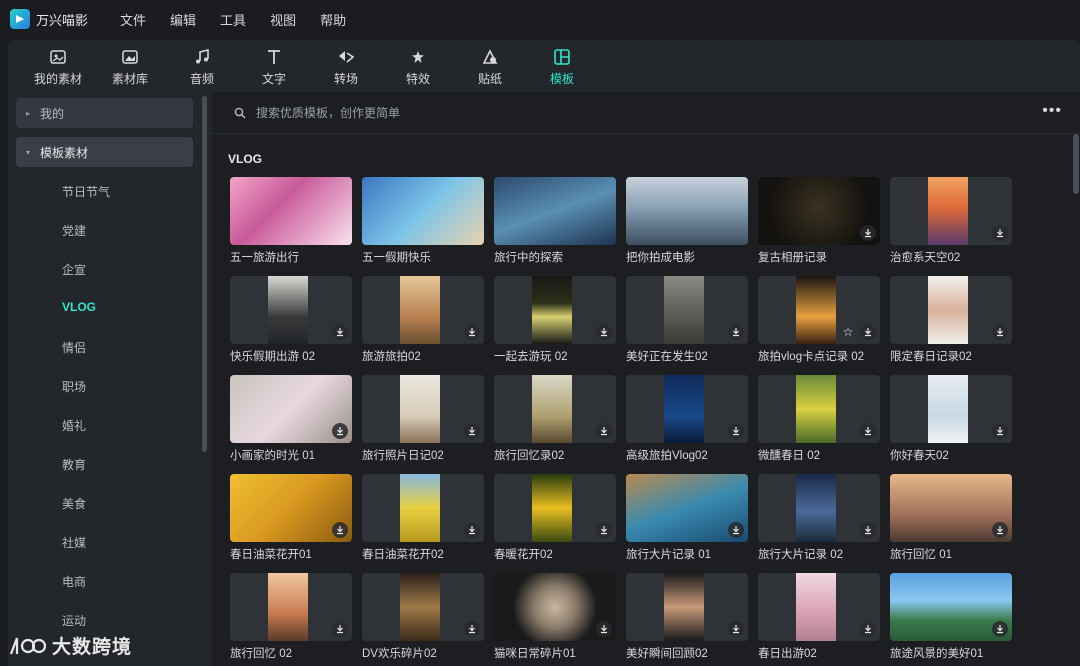  Describe the element at coordinates (74, 503) in the screenshot. I see `sidebar-item-food: 美食` at that location.